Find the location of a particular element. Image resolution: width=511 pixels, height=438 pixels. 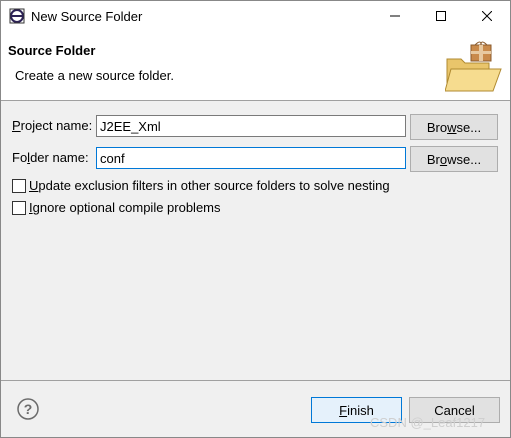

watermark: CSDN @_Leaf1217 is located at coordinates (428, 422).